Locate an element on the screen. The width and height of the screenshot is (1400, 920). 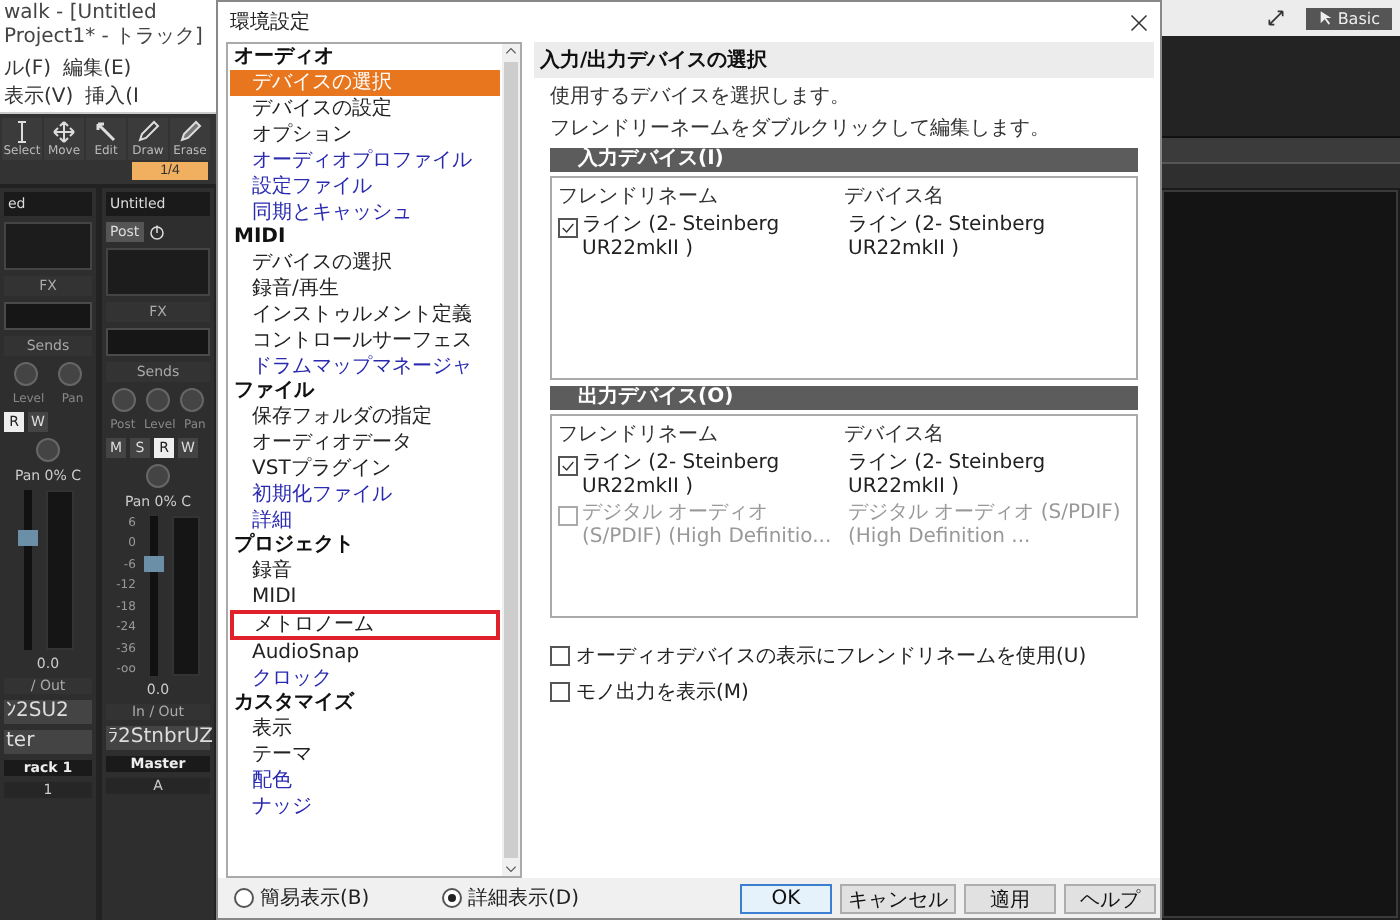
move-icon is located at coordinates (64, 132).